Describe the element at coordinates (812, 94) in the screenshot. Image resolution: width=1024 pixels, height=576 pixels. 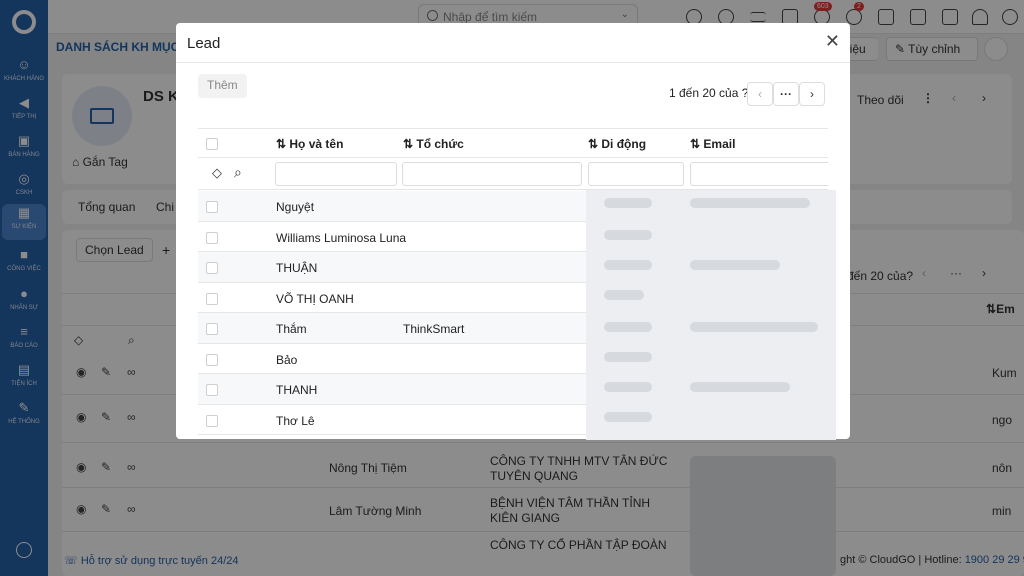
I see `next-page-button: ›` at that location.